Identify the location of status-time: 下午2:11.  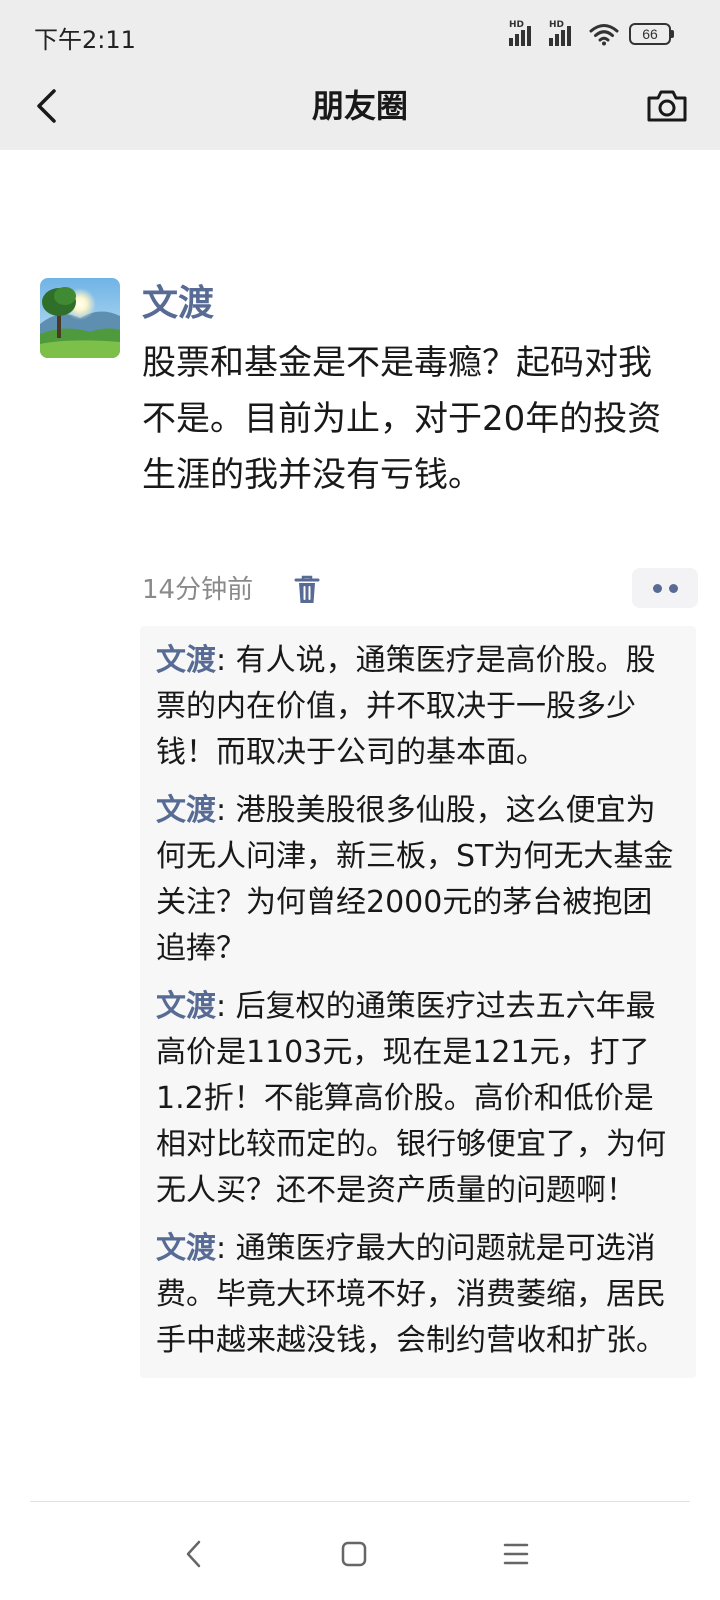
(85, 40).